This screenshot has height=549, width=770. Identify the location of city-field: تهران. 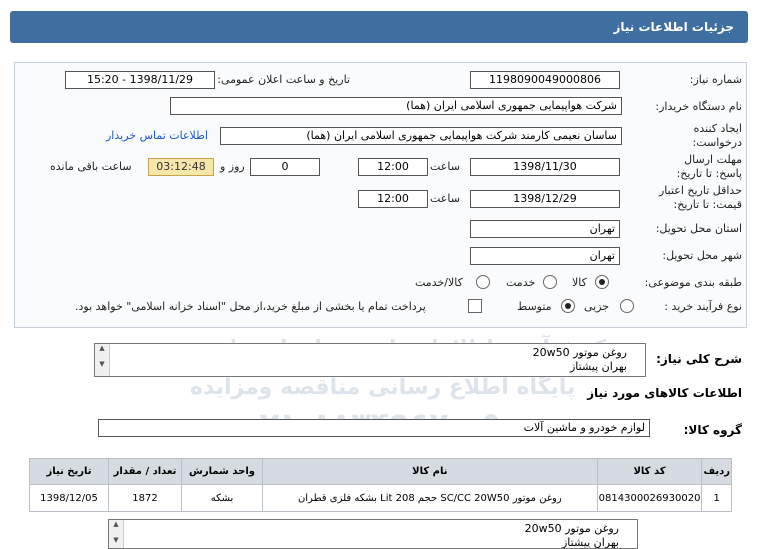
(545, 256).